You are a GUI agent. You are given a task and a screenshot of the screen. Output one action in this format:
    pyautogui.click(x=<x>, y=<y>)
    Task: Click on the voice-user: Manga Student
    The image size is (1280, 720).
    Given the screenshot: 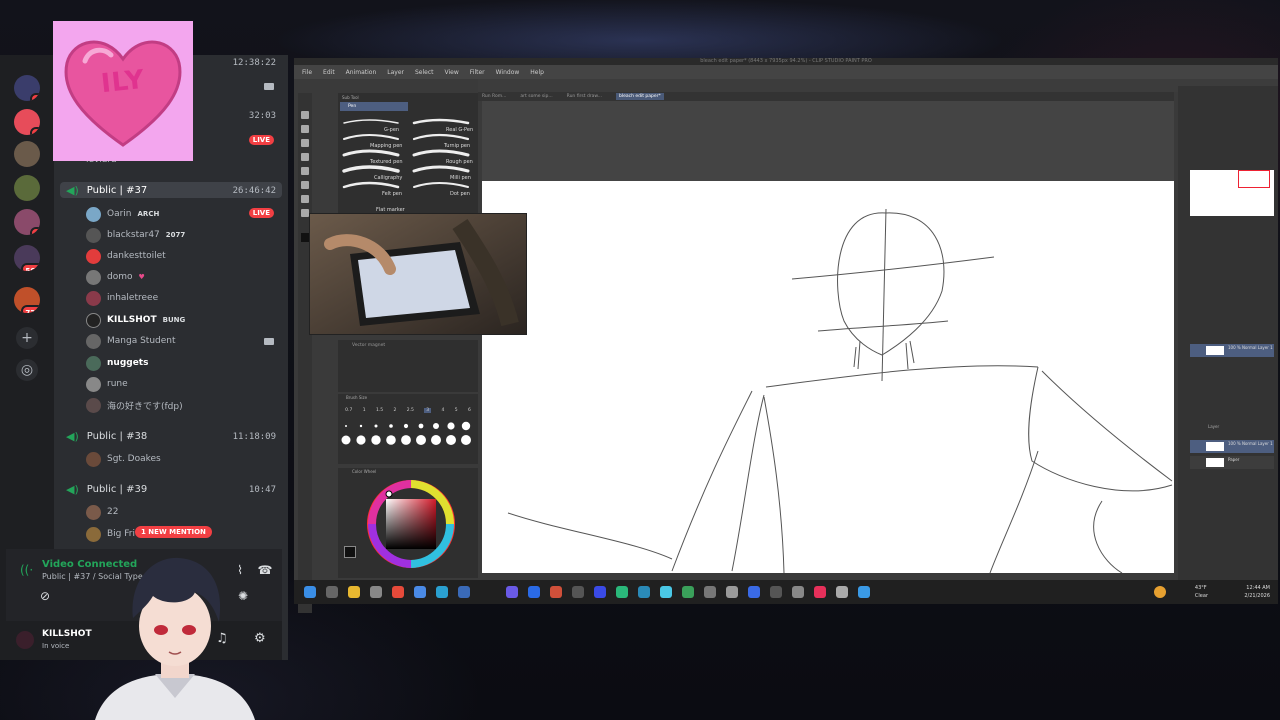 What is the action you would take?
    pyautogui.click(x=181, y=341)
    